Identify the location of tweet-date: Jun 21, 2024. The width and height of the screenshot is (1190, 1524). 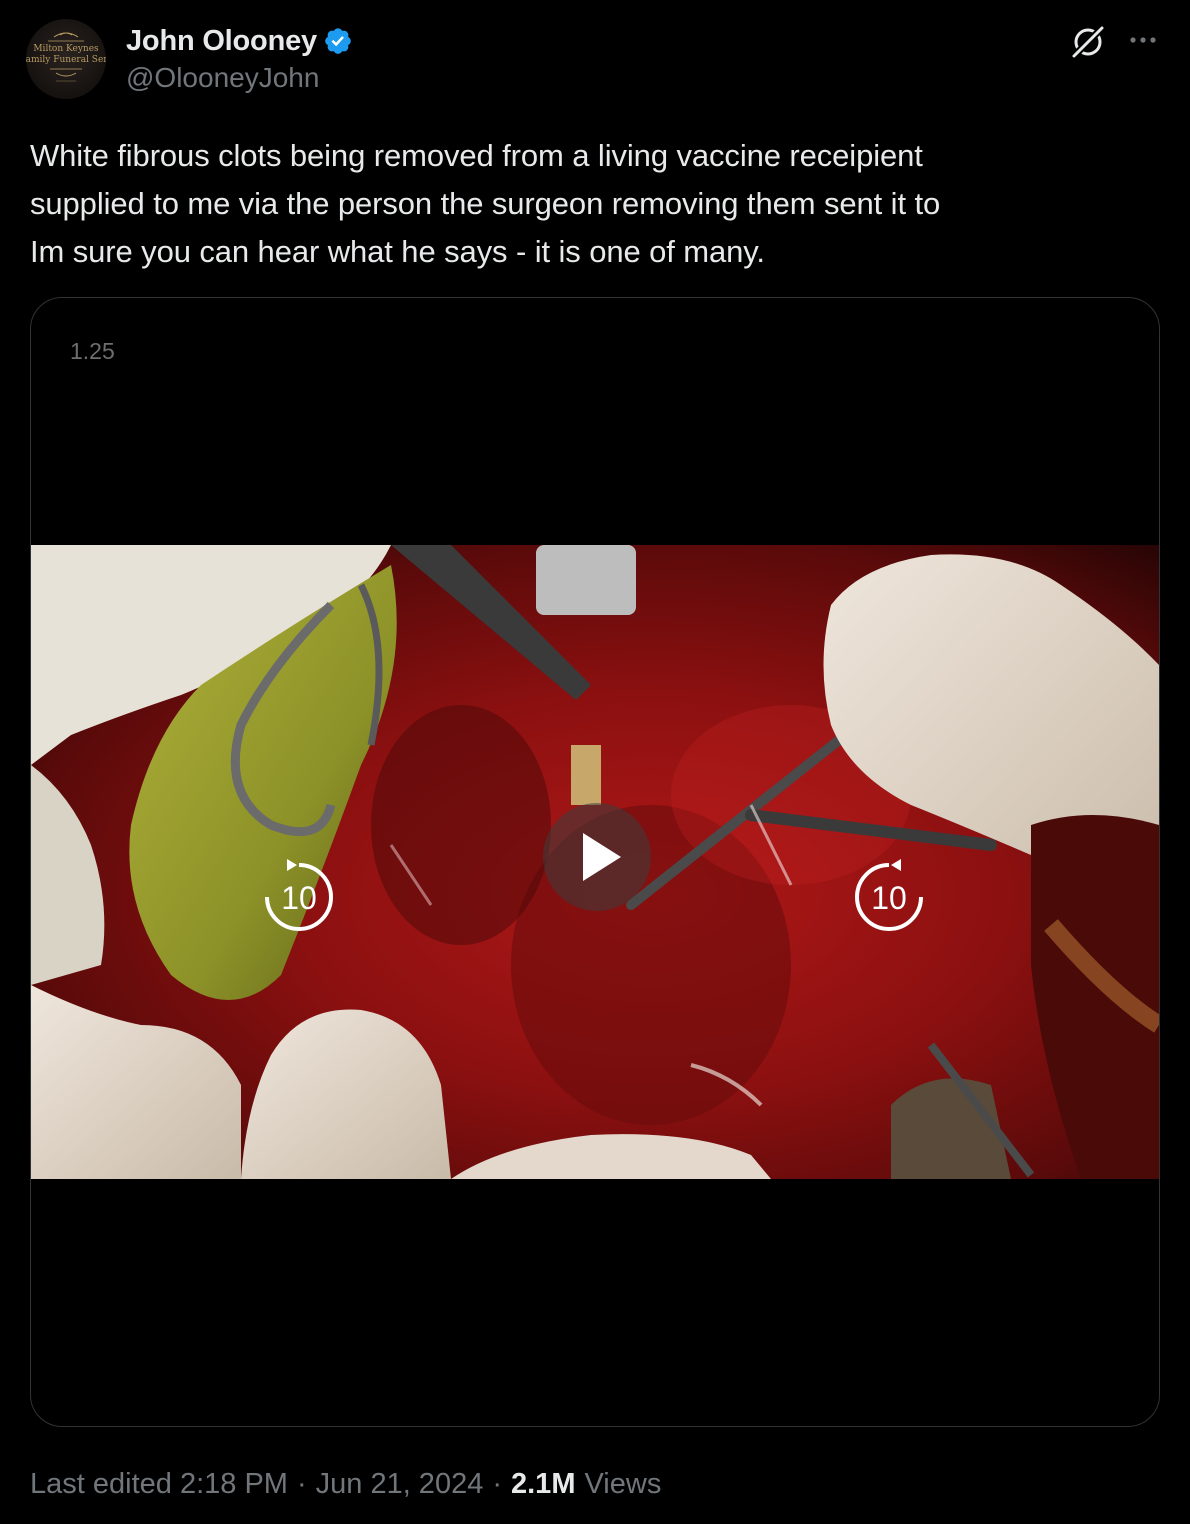
(400, 1484).